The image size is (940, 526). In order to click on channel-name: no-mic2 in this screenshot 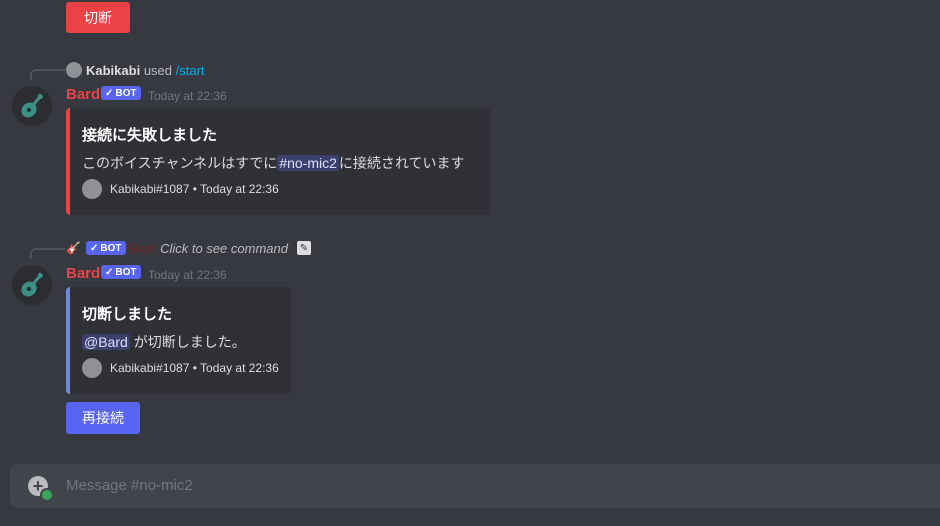, I will do `click(312, 163)`.